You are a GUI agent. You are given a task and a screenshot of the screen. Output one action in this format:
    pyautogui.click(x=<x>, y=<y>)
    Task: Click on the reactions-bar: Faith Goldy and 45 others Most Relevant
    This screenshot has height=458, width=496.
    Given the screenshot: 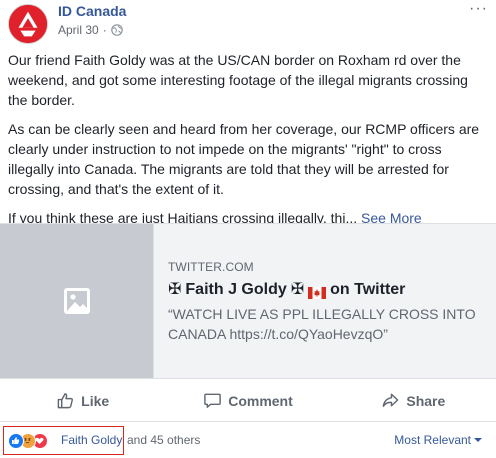 What is the action you would take?
    pyautogui.click(x=248, y=440)
    